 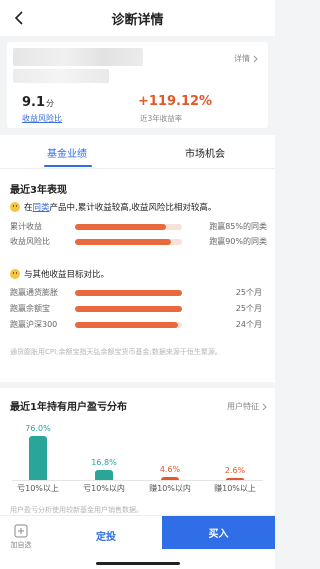 I want to click on peer-summary: 在 同类 产品中,累计收益较高,收益风险比相对较高。, so click(x=113, y=207).